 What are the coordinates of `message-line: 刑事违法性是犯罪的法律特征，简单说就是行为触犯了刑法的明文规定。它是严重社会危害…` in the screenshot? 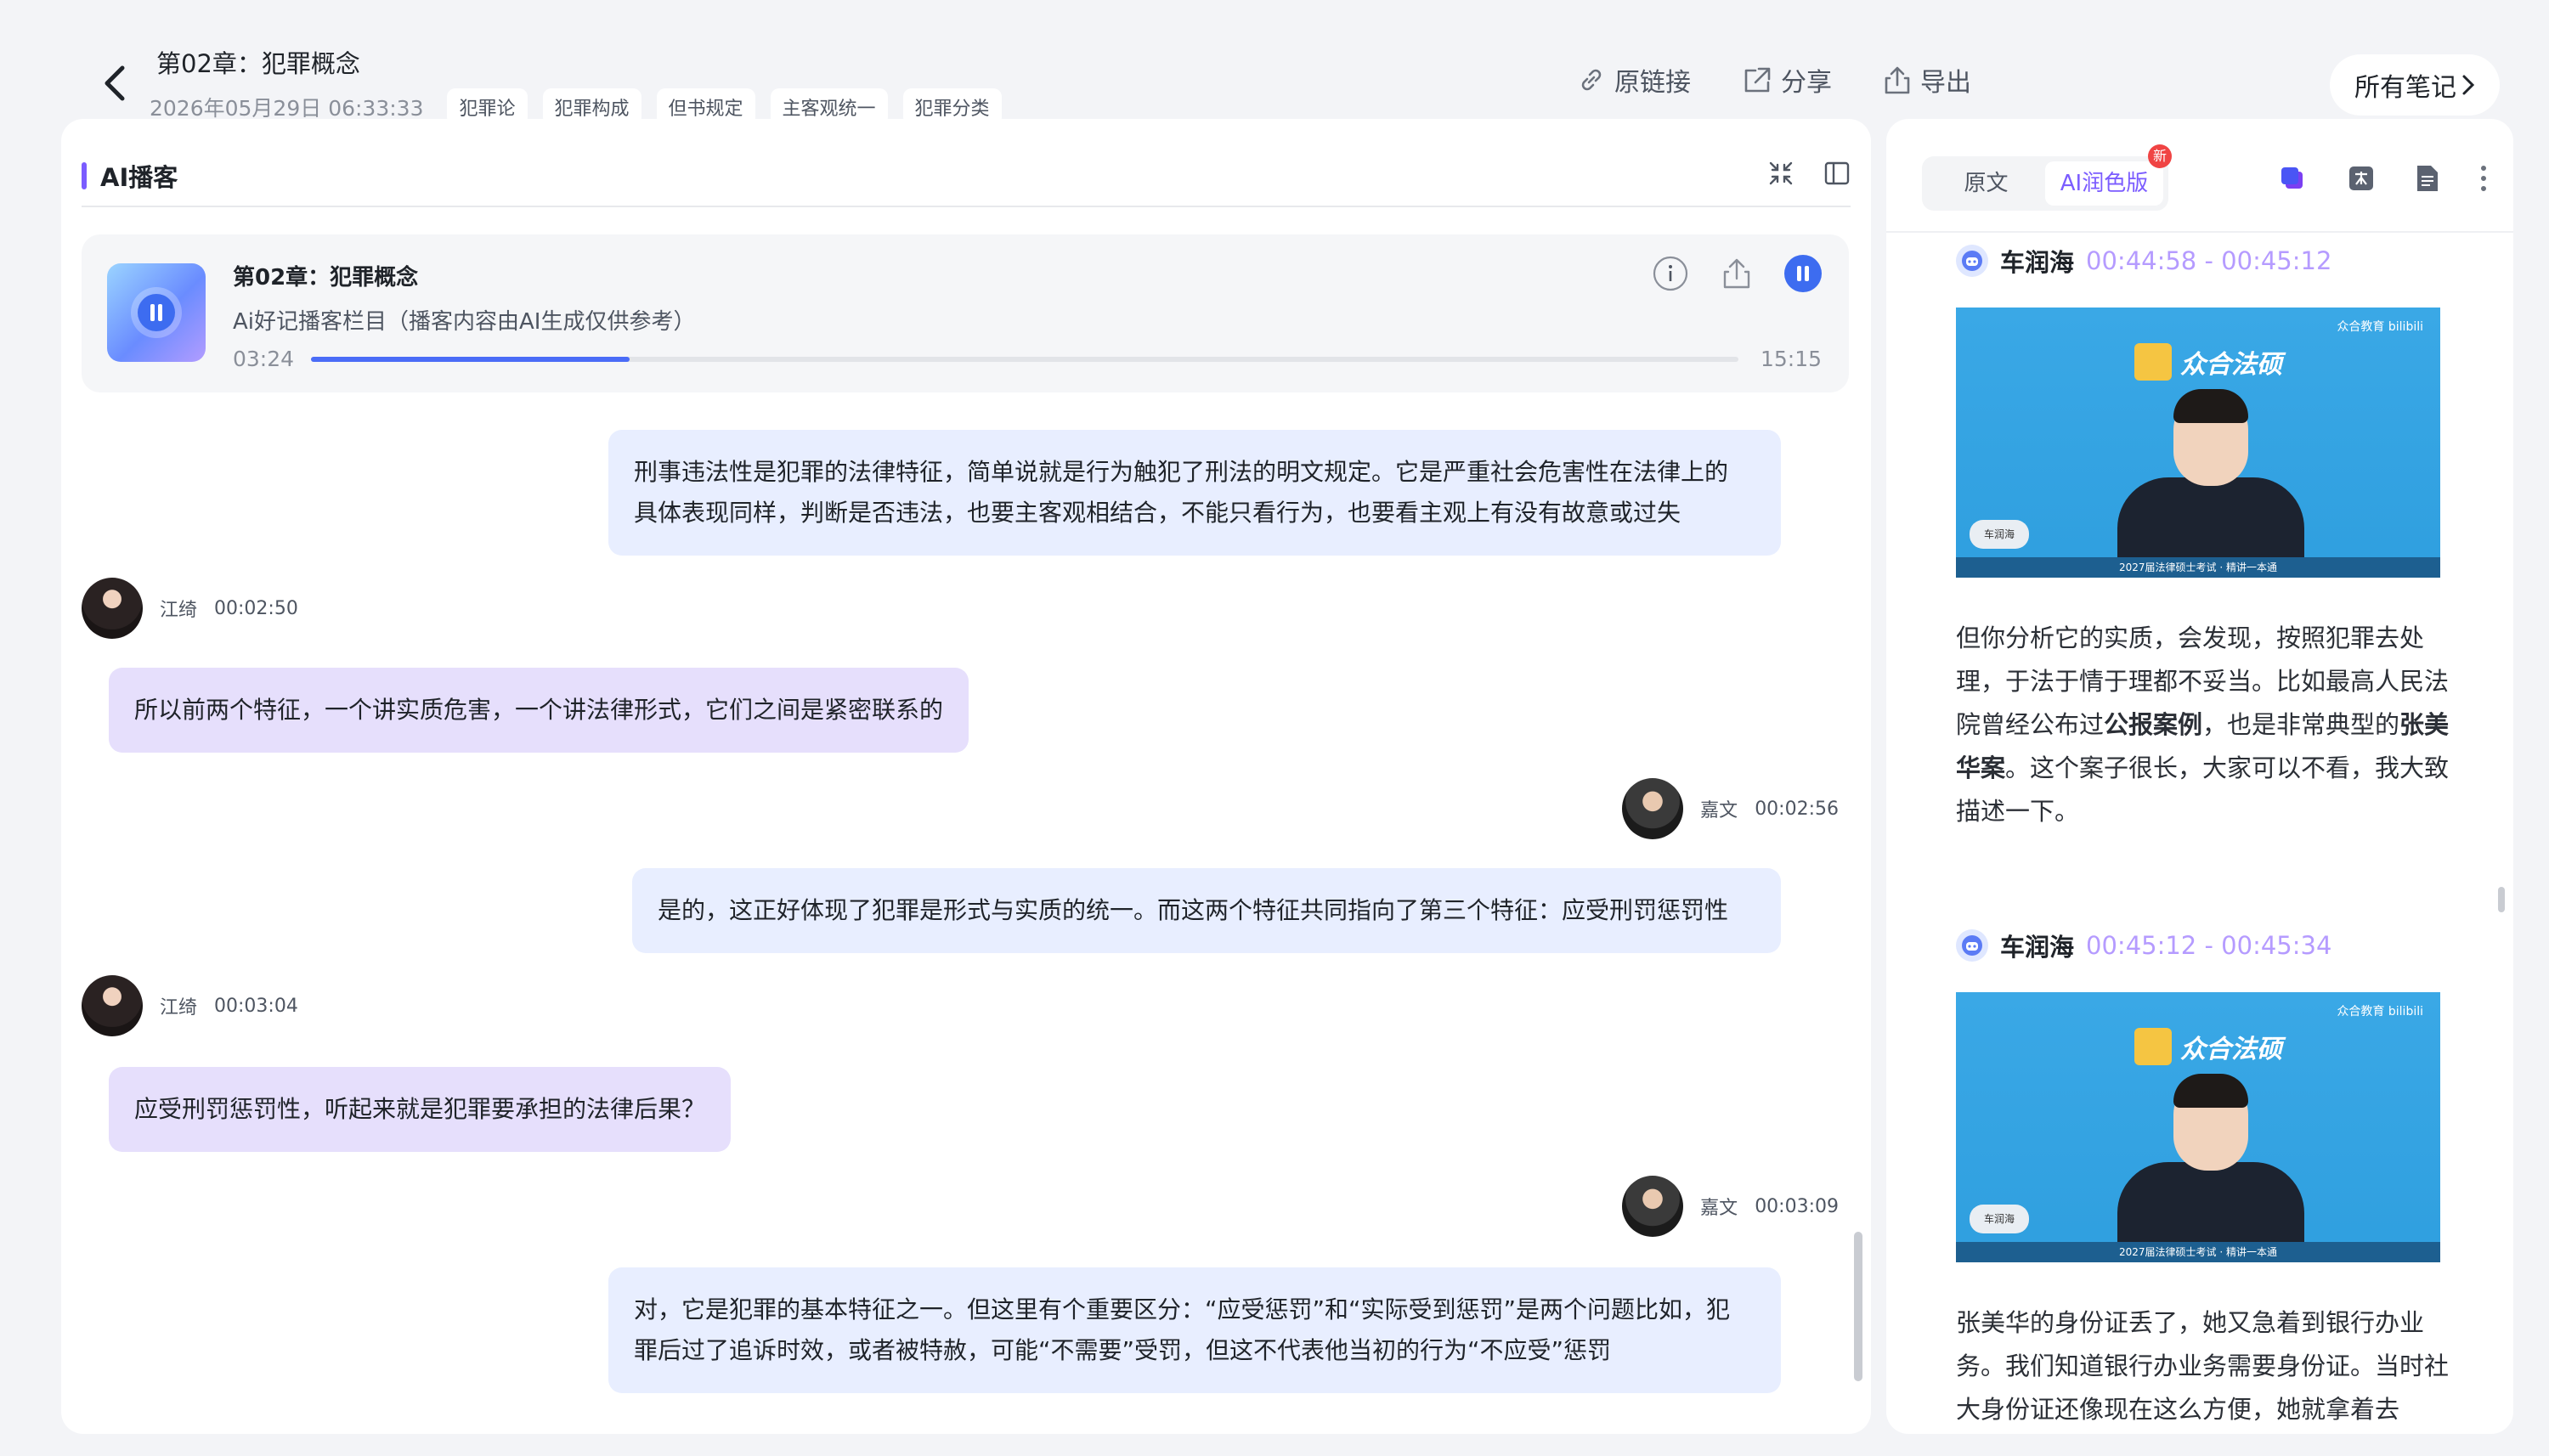 It's located at (1181, 472).